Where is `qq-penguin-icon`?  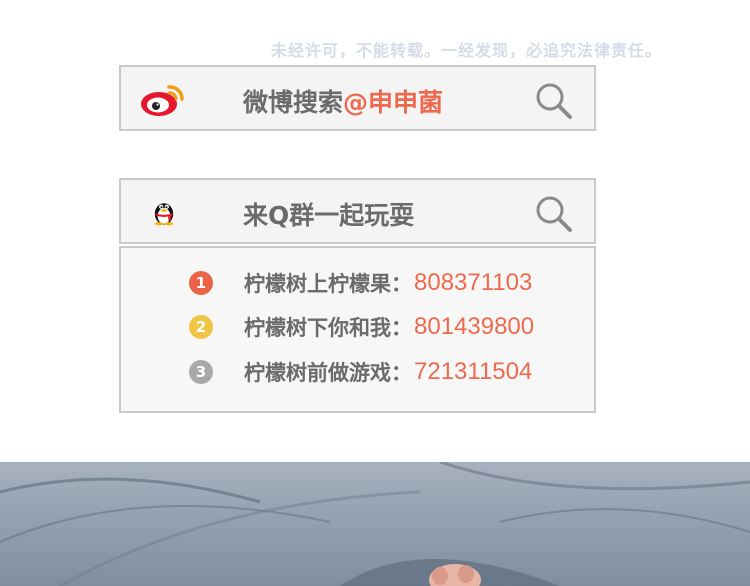
qq-penguin-icon is located at coordinates (164, 214).